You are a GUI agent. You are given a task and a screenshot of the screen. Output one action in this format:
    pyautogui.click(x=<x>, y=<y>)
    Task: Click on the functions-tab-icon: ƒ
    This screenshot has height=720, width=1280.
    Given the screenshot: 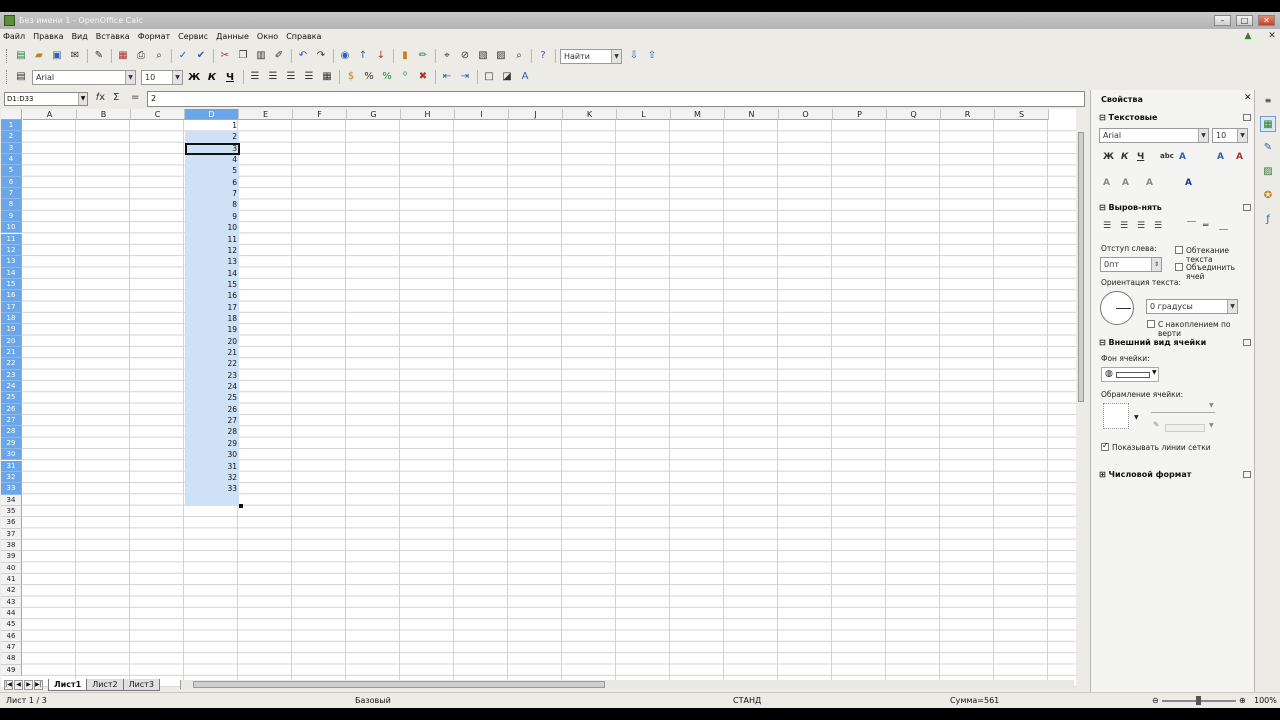 What is the action you would take?
    pyautogui.click(x=1268, y=220)
    